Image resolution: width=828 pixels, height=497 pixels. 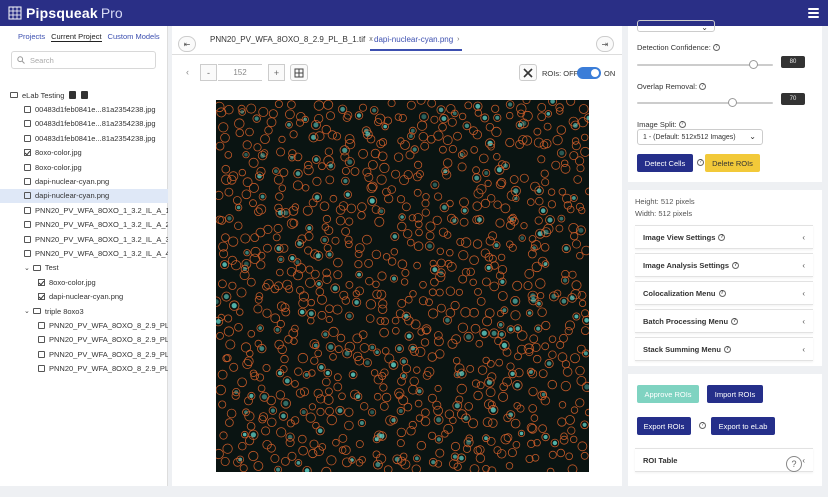 What do you see at coordinates (134, 37) in the screenshot?
I see `tab-custom-models: Custom Models` at bounding box center [134, 37].